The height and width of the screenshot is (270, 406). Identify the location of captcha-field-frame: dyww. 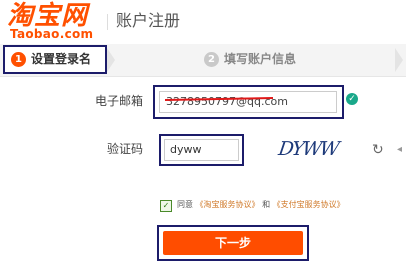
(201, 150).